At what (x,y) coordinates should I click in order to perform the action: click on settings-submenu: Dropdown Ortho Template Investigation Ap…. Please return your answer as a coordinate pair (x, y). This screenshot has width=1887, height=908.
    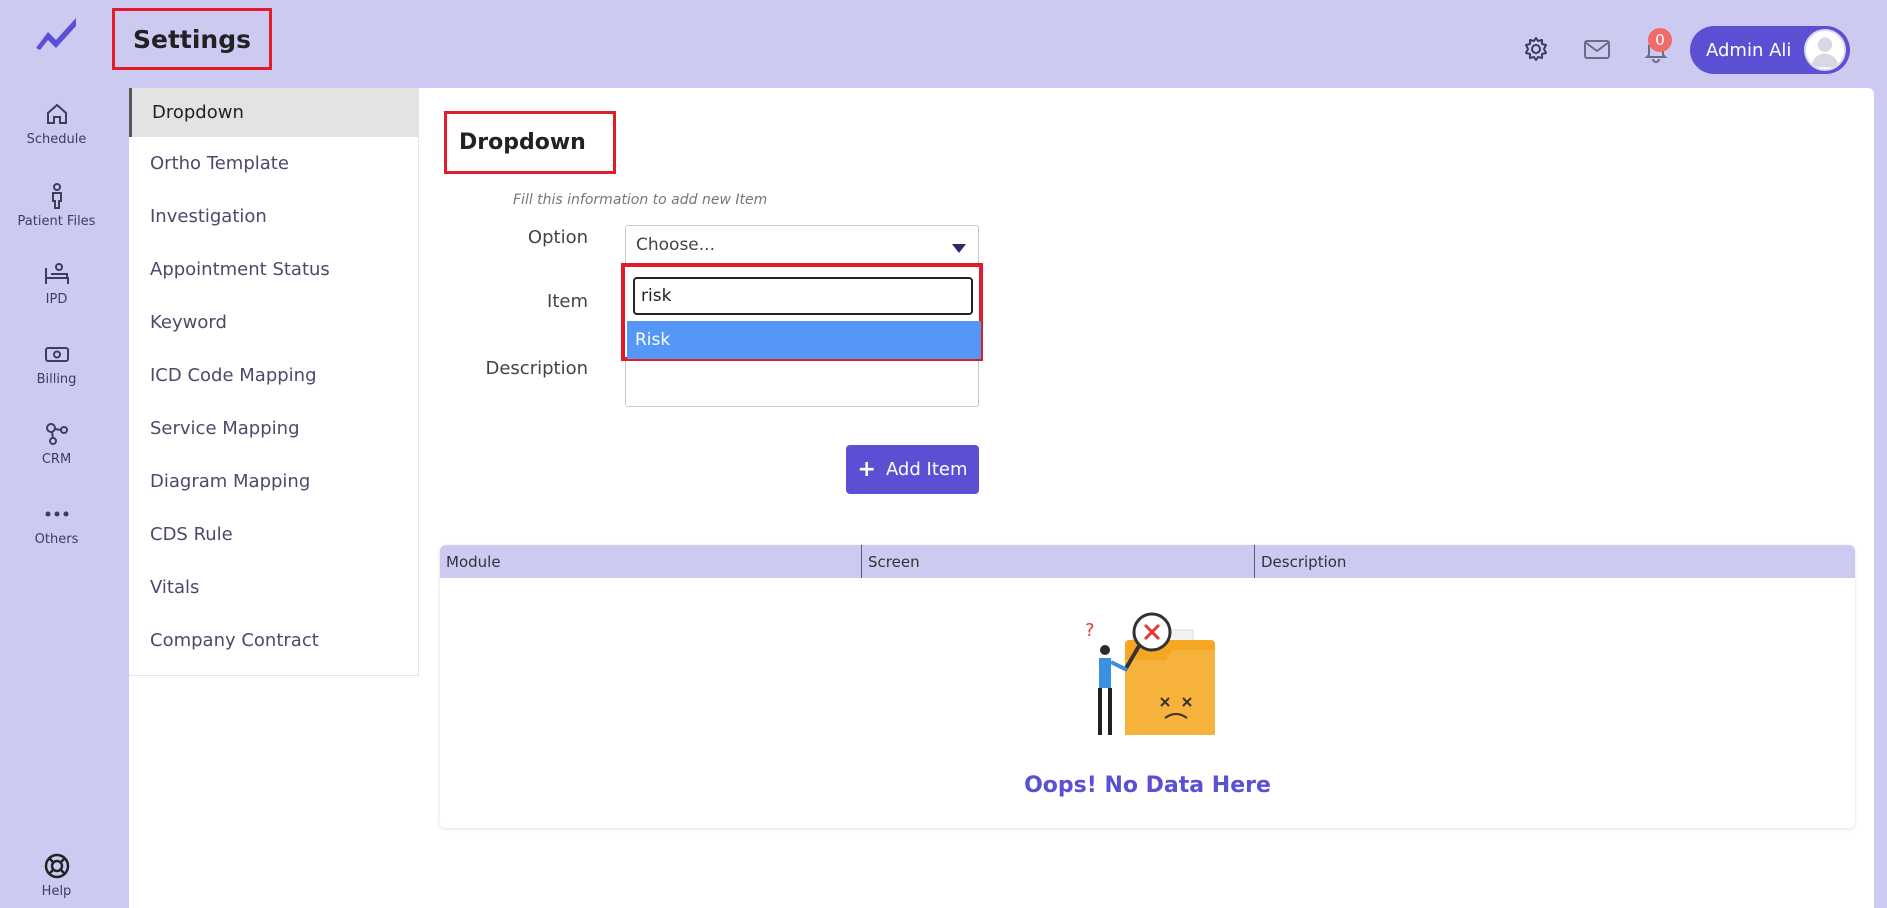
    Looking at the image, I should click on (274, 382).